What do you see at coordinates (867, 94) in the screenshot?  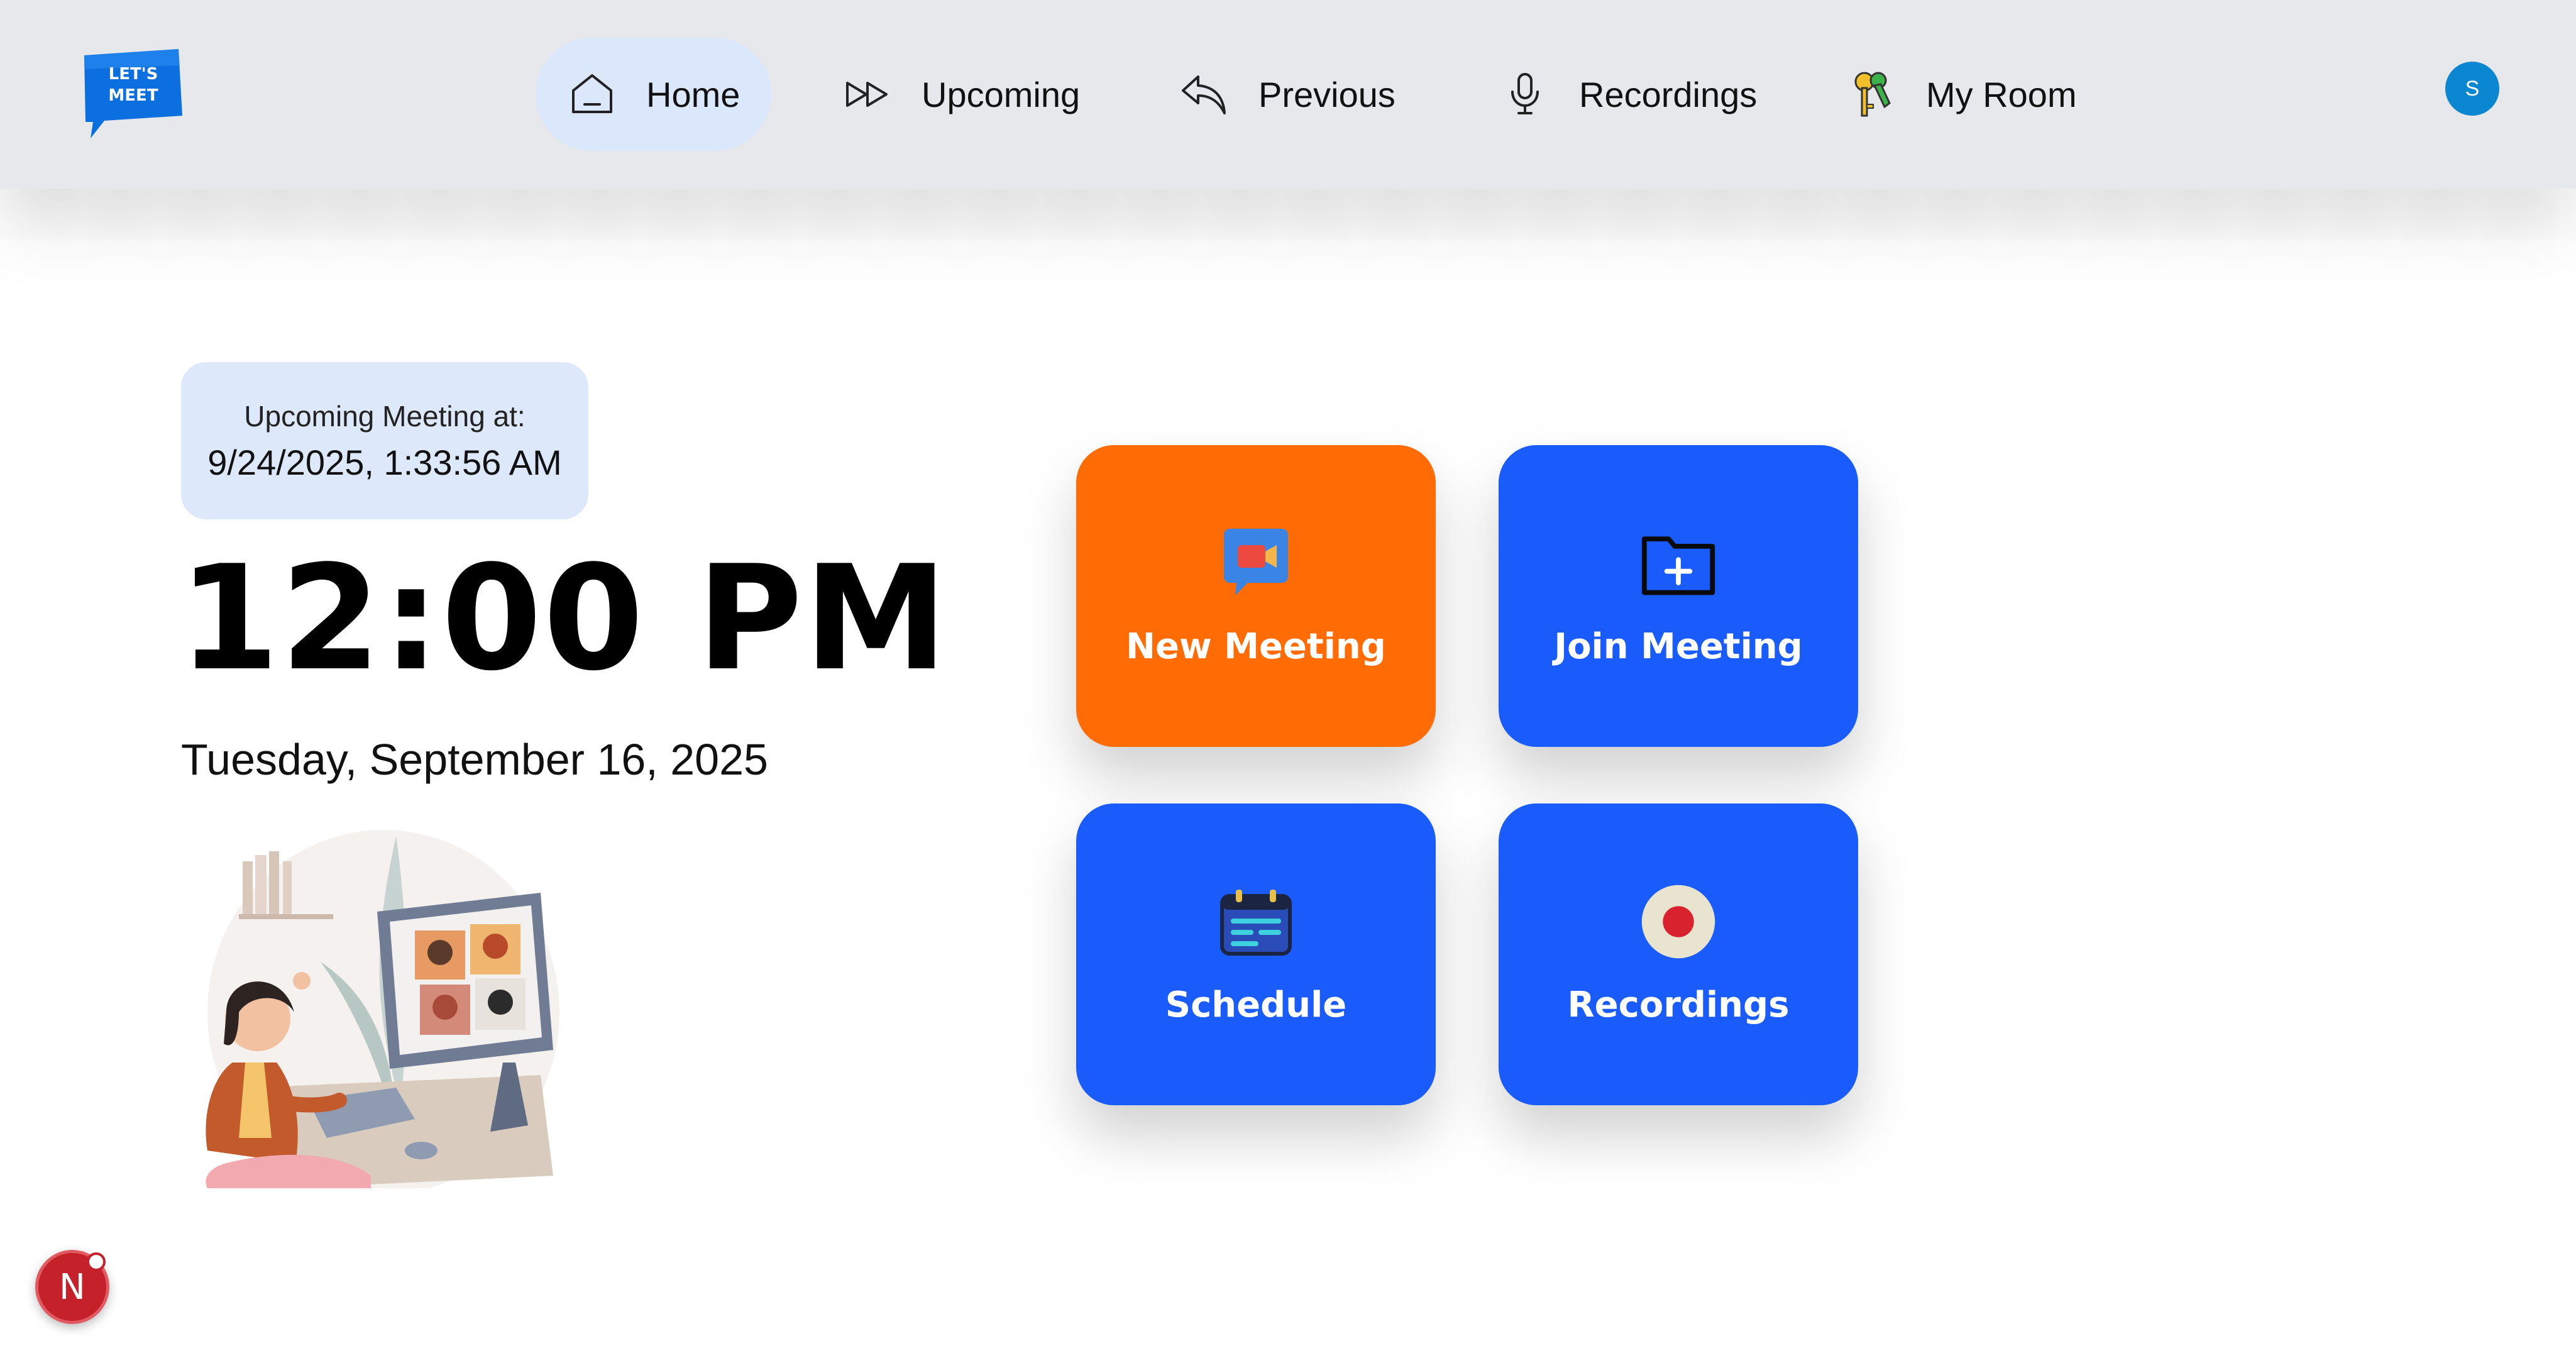 I see `fast-forward-icon` at bounding box center [867, 94].